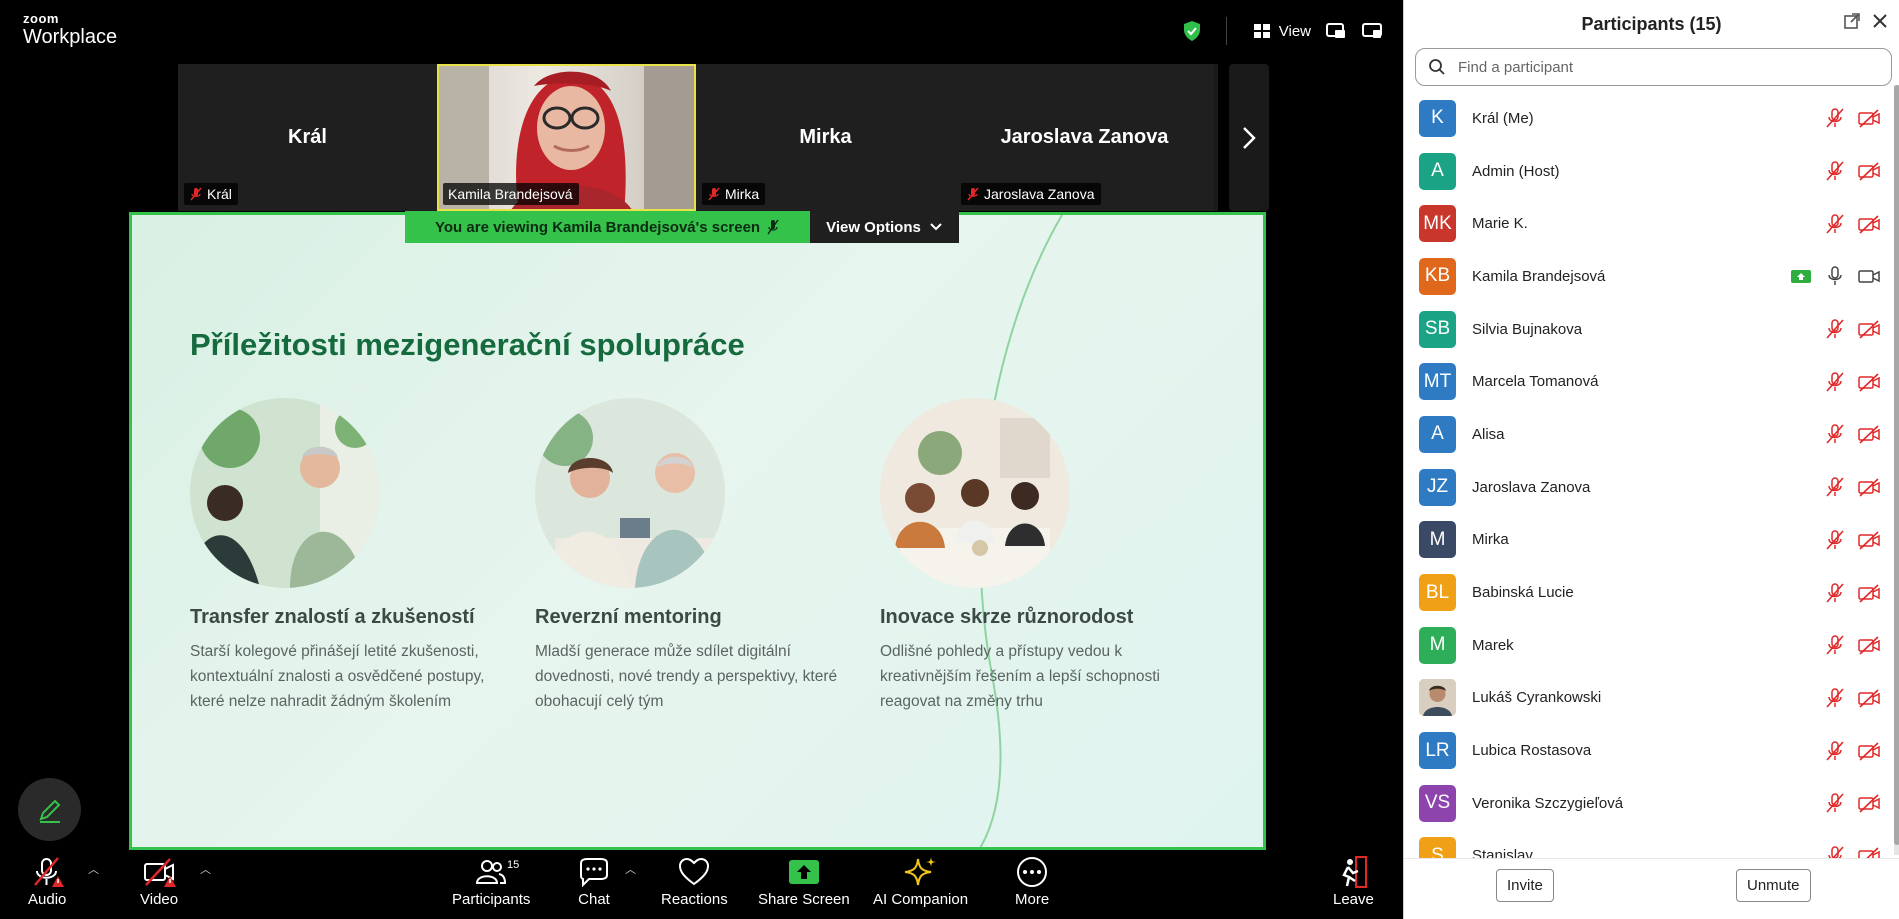 Image resolution: width=1899 pixels, height=919 pixels. What do you see at coordinates (1437, 540) in the screenshot?
I see `avatar: M` at bounding box center [1437, 540].